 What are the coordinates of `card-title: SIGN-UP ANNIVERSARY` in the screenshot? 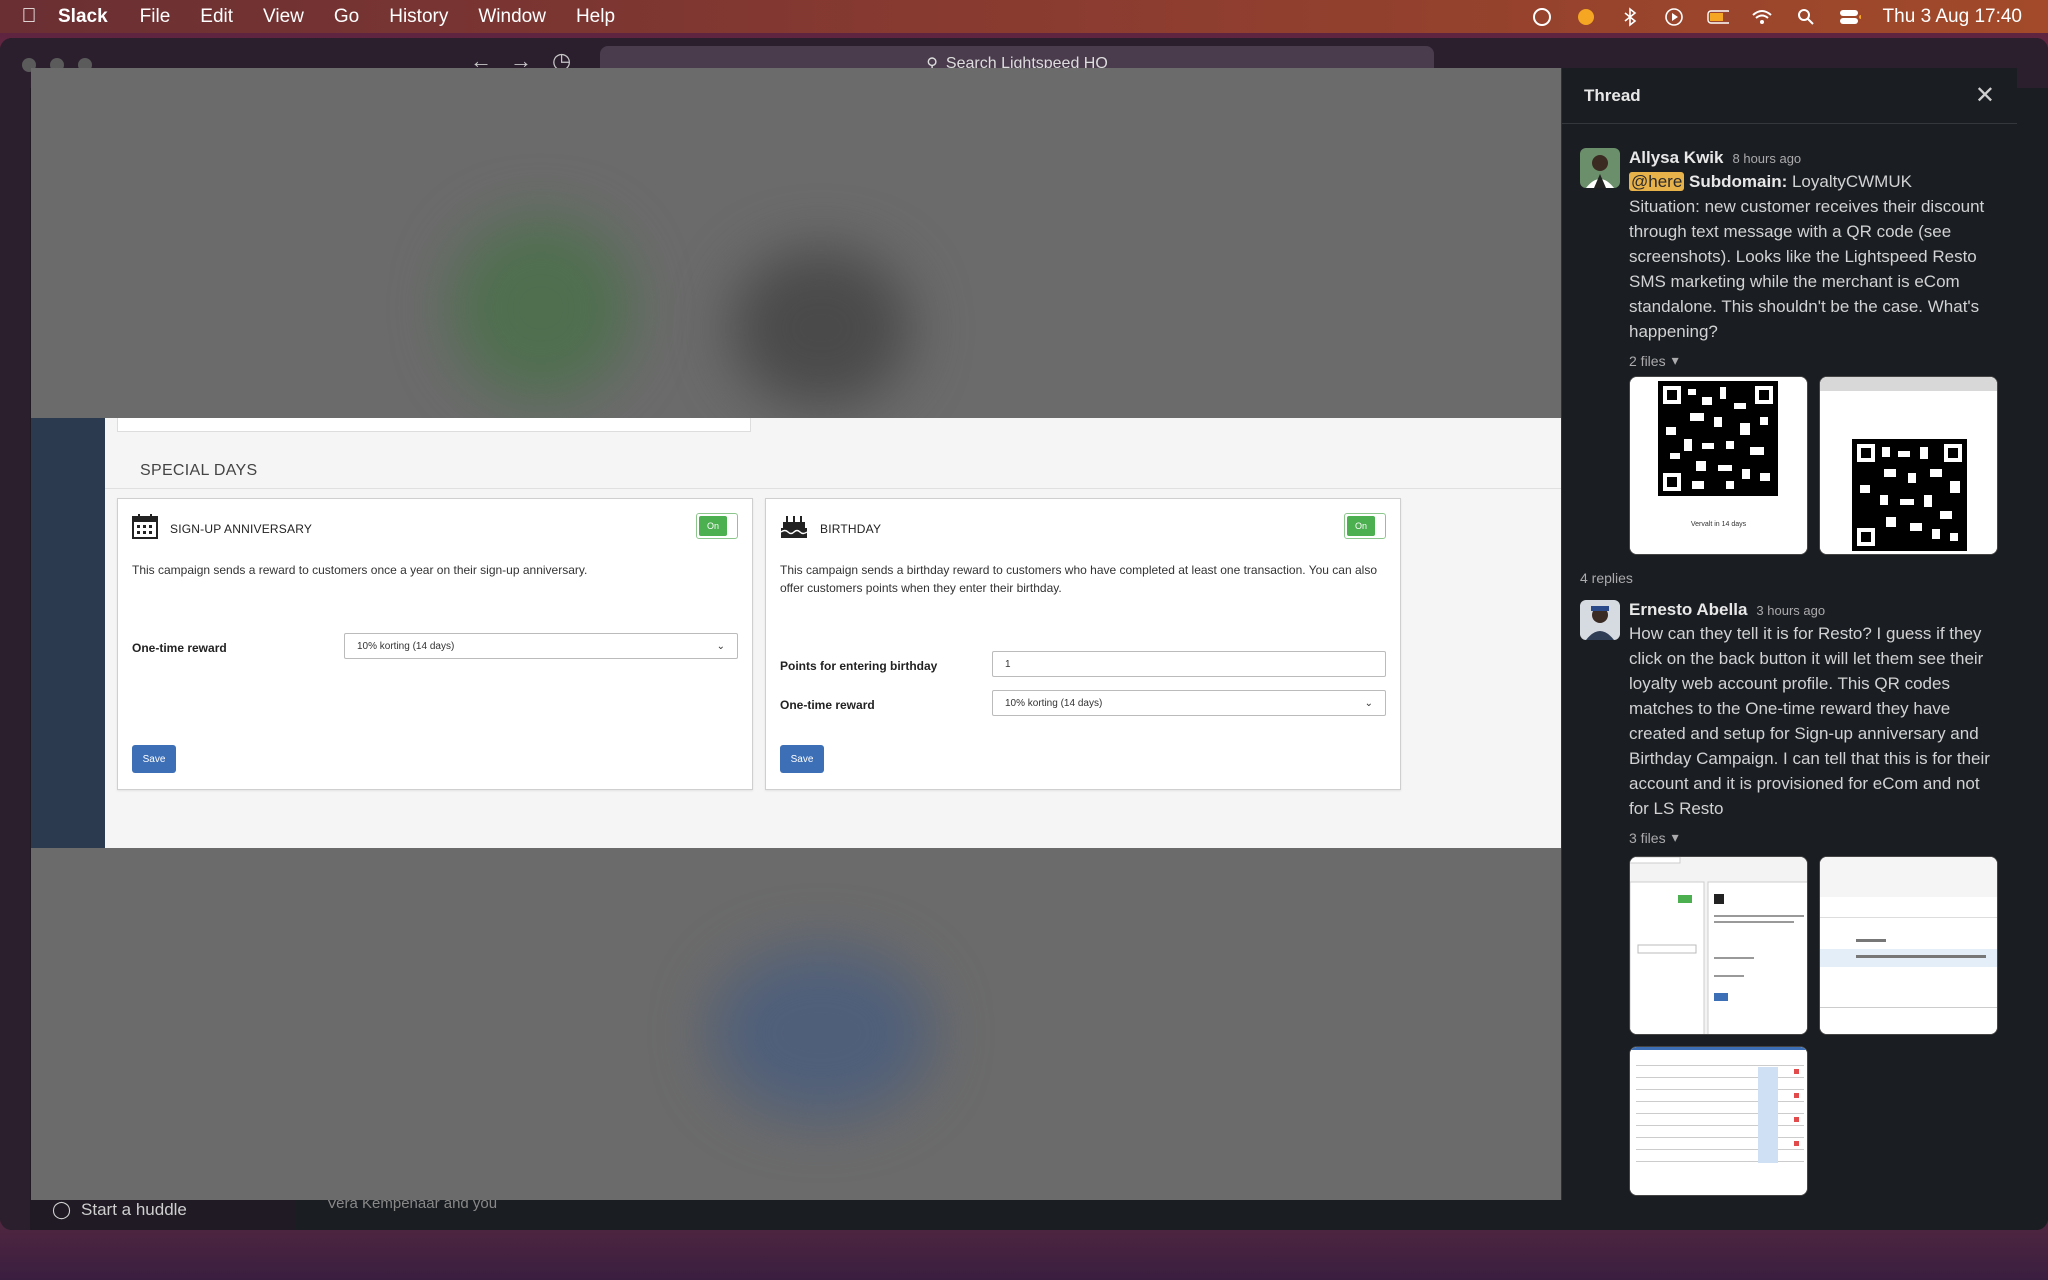 It's located at (241, 528).